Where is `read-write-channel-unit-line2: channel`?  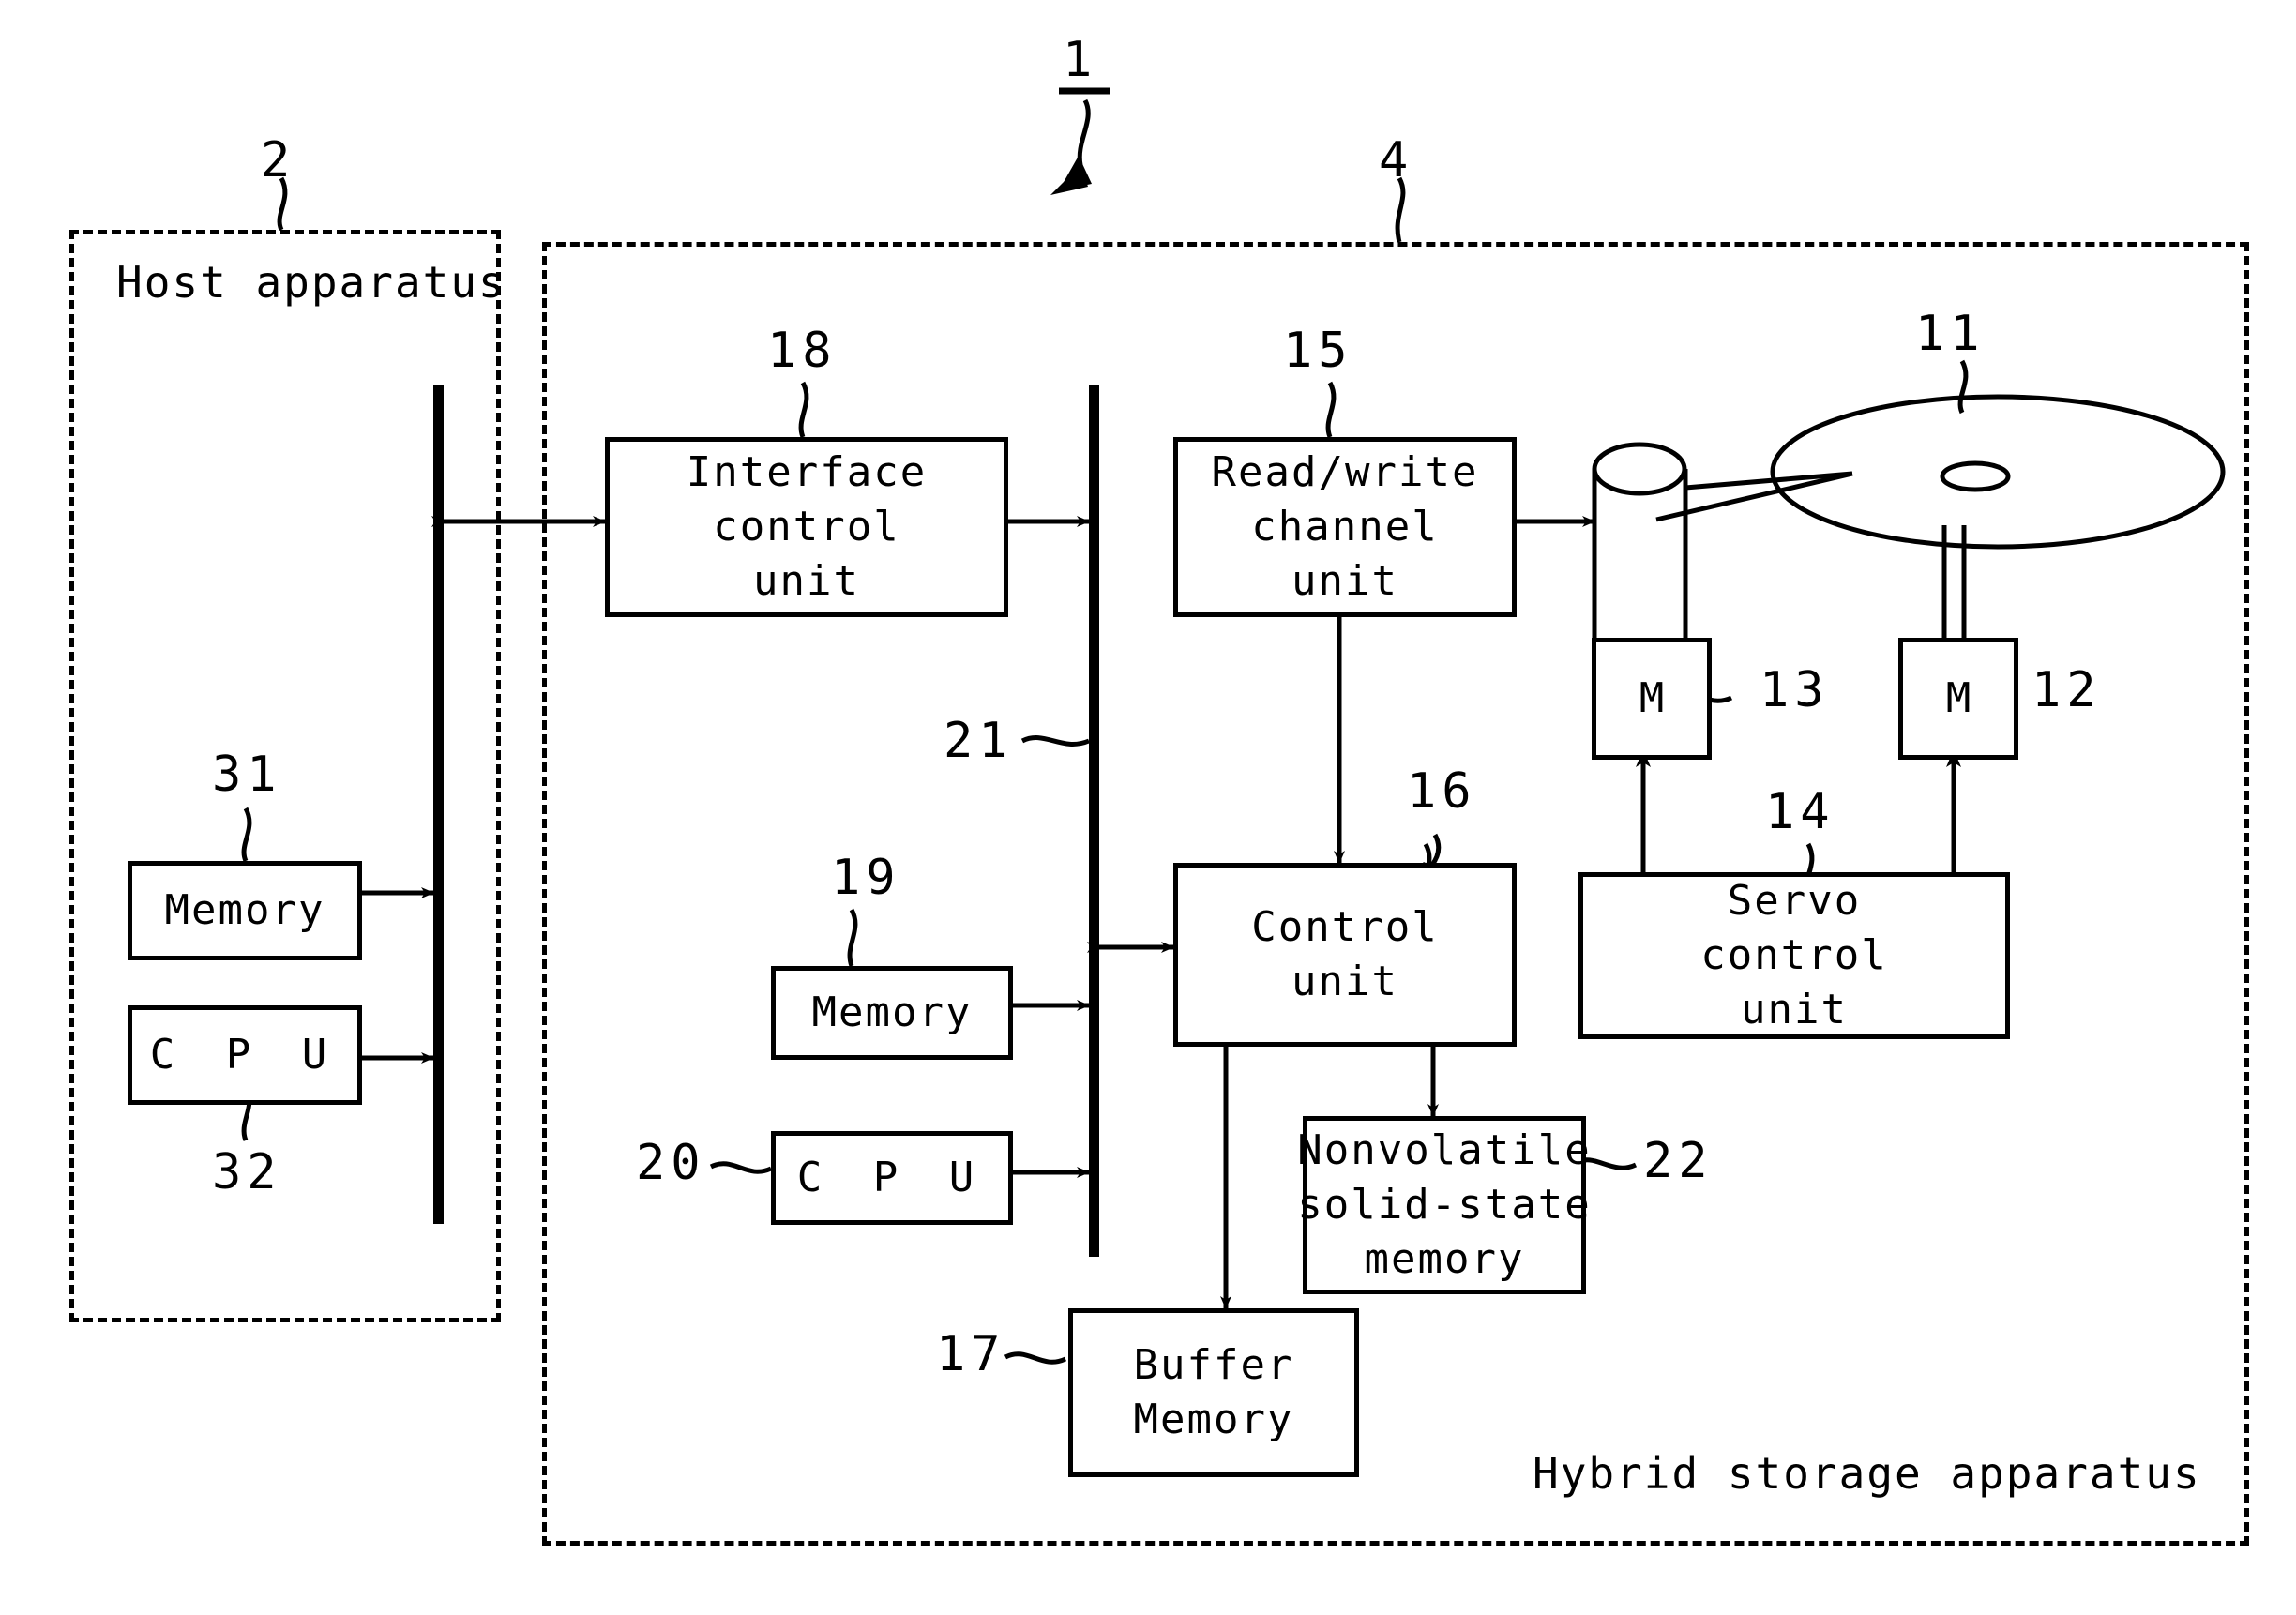 read-write-channel-unit-line2: channel is located at coordinates (1345, 526).